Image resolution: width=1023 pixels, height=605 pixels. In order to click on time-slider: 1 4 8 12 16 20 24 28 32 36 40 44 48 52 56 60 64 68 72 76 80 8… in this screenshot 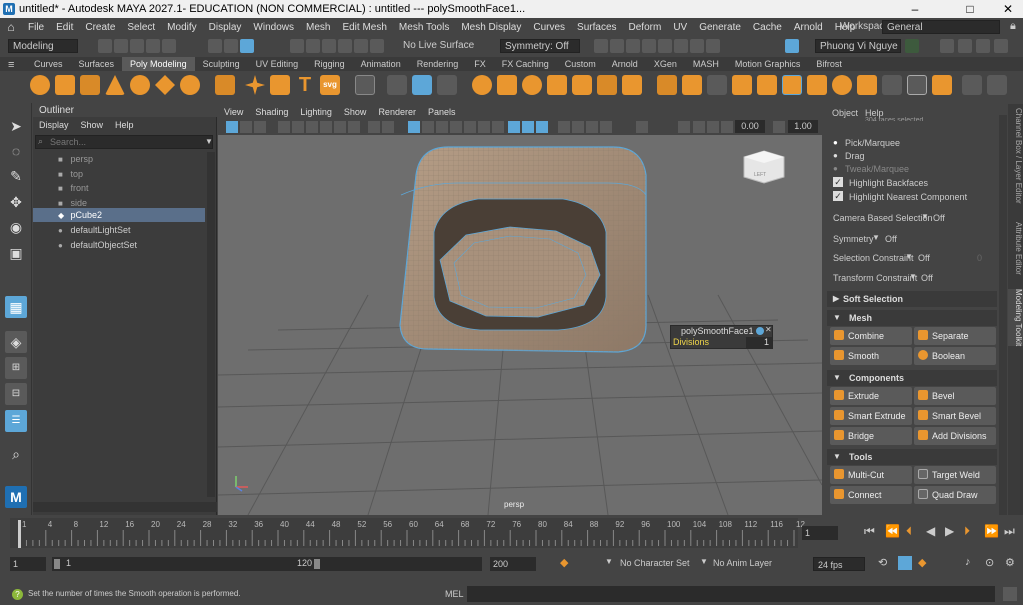, I will do `click(511, 533)`.